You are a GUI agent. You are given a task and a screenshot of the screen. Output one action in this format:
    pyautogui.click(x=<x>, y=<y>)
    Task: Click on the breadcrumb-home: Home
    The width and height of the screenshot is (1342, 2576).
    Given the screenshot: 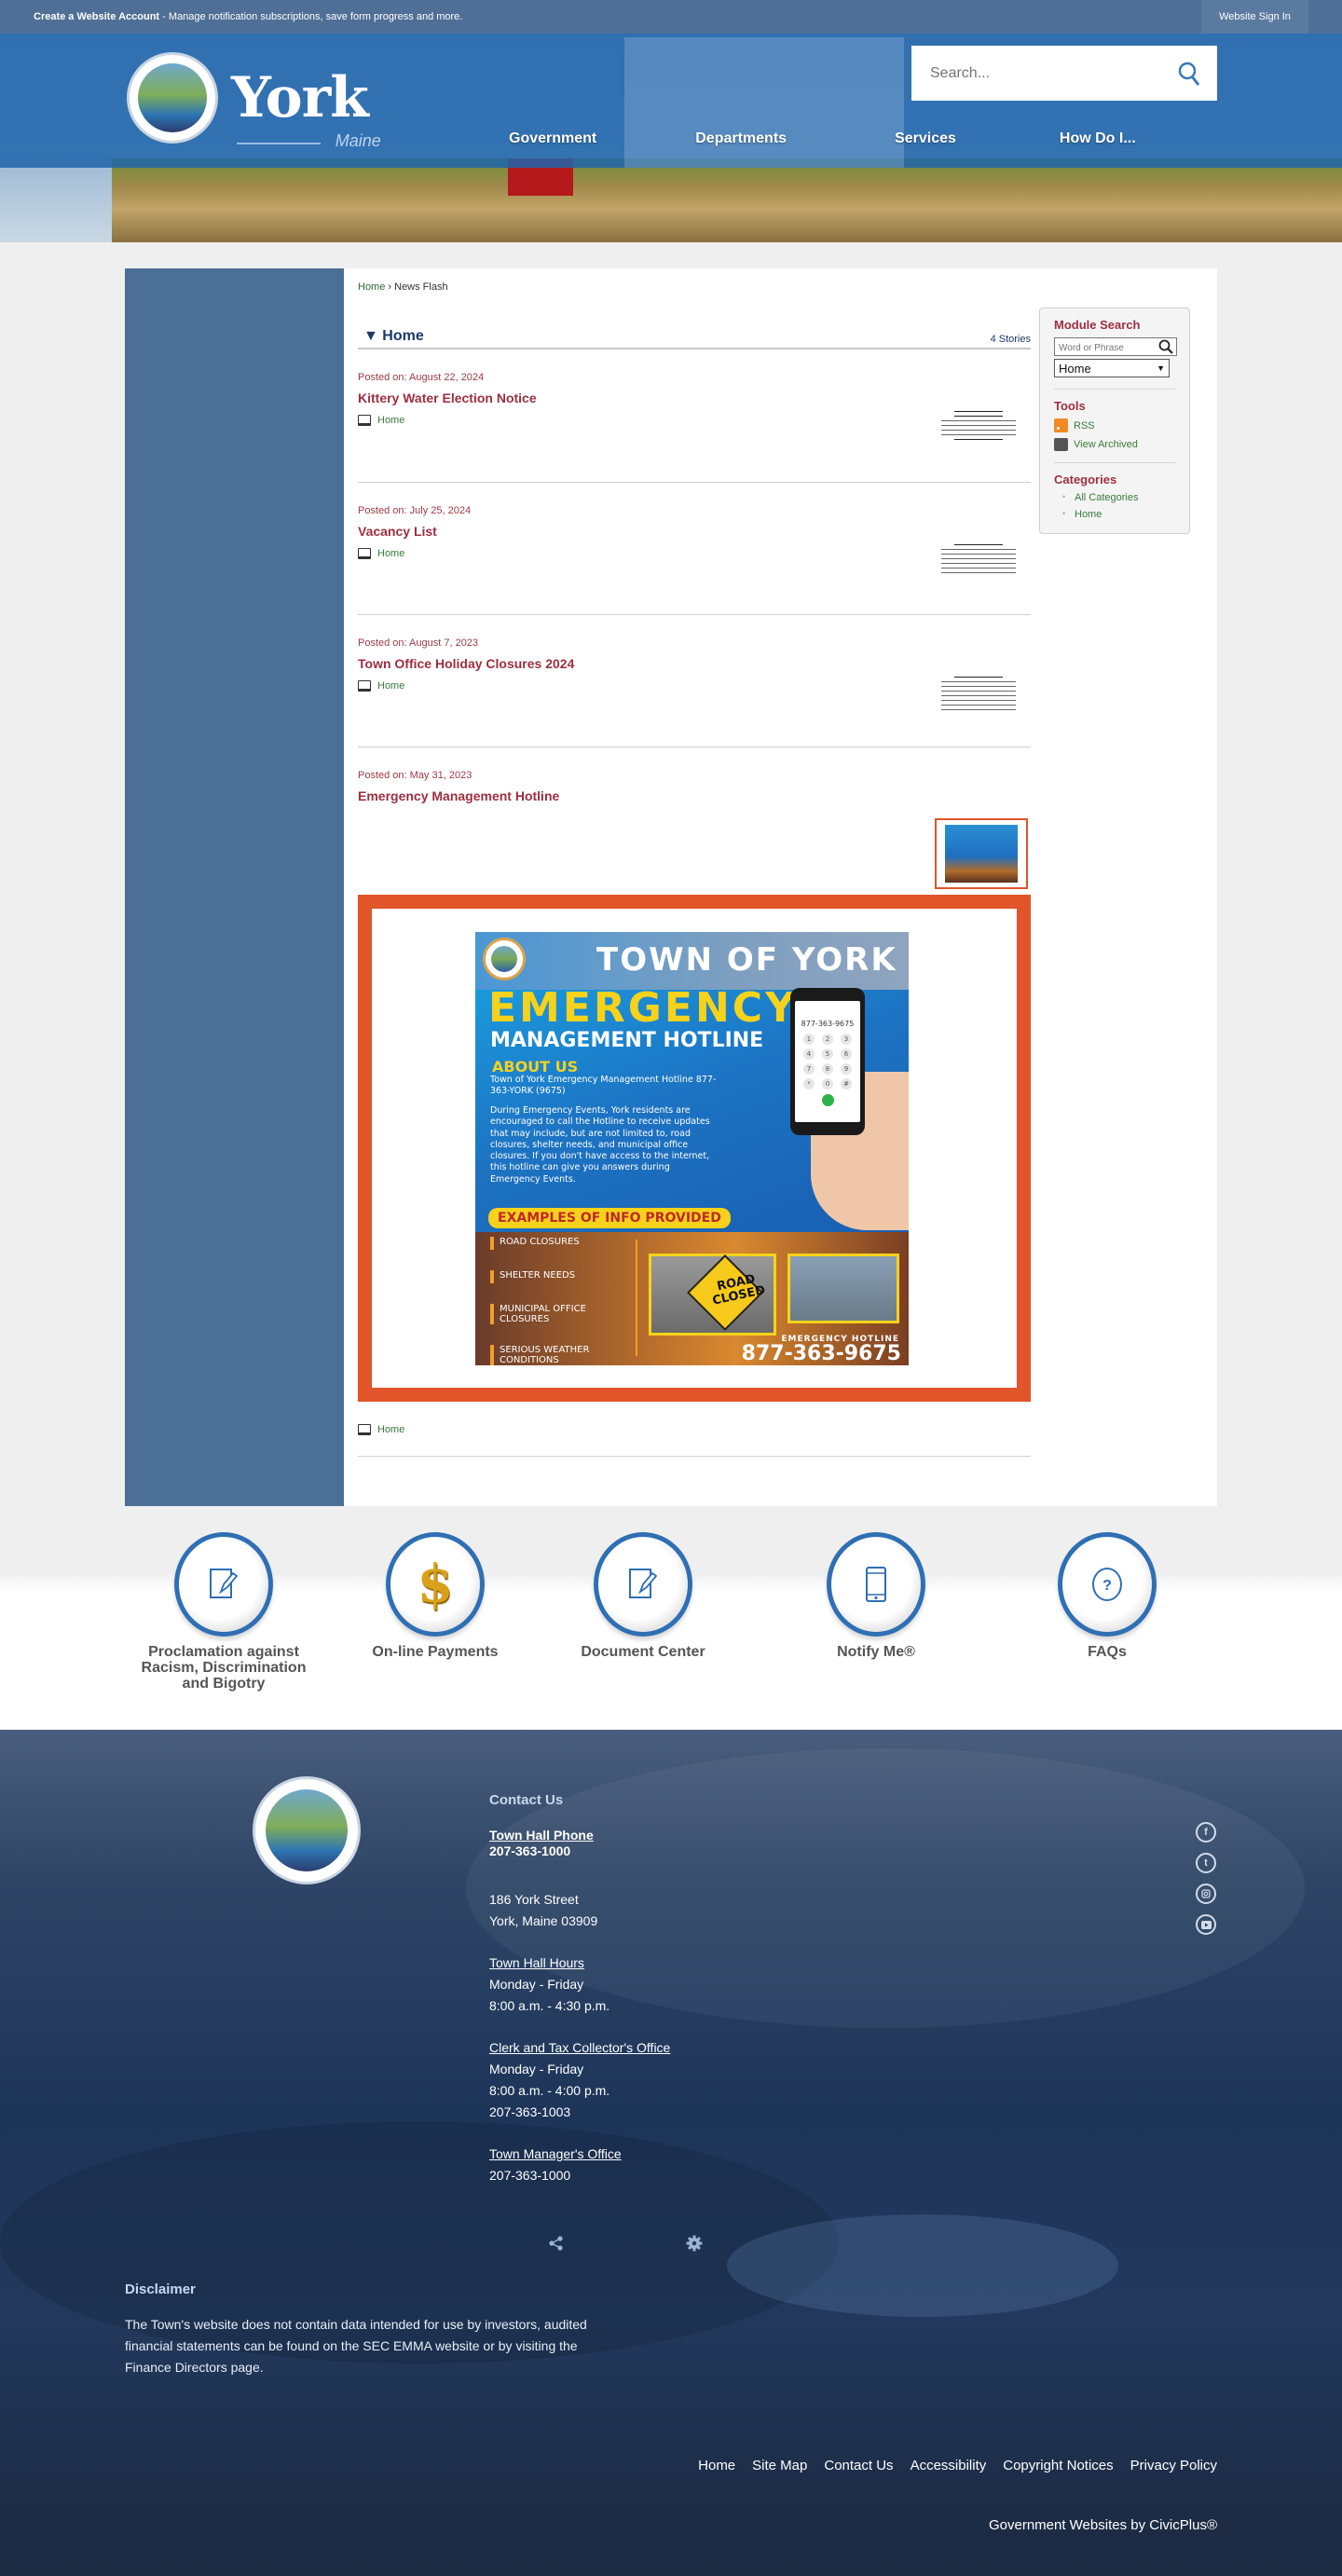 What is the action you would take?
    pyautogui.click(x=371, y=287)
    